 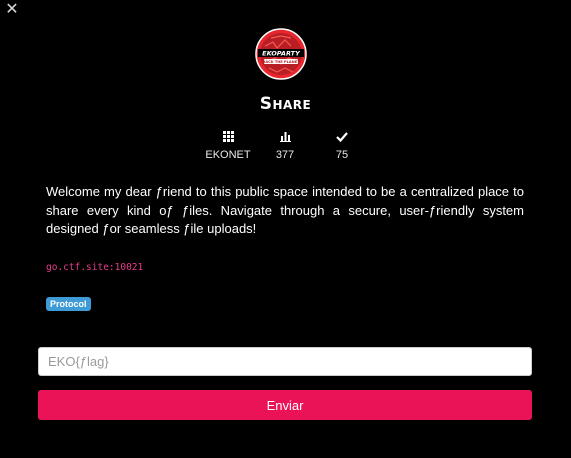 What do you see at coordinates (285, 405) in the screenshot?
I see `submit-button: Enviar` at bounding box center [285, 405].